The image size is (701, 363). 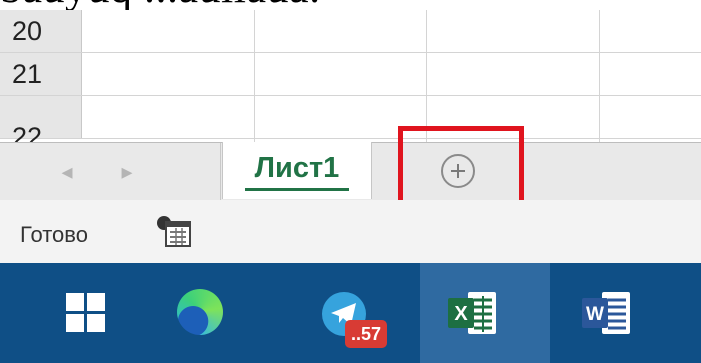 I want to click on active-tab-underline, so click(x=297, y=189).